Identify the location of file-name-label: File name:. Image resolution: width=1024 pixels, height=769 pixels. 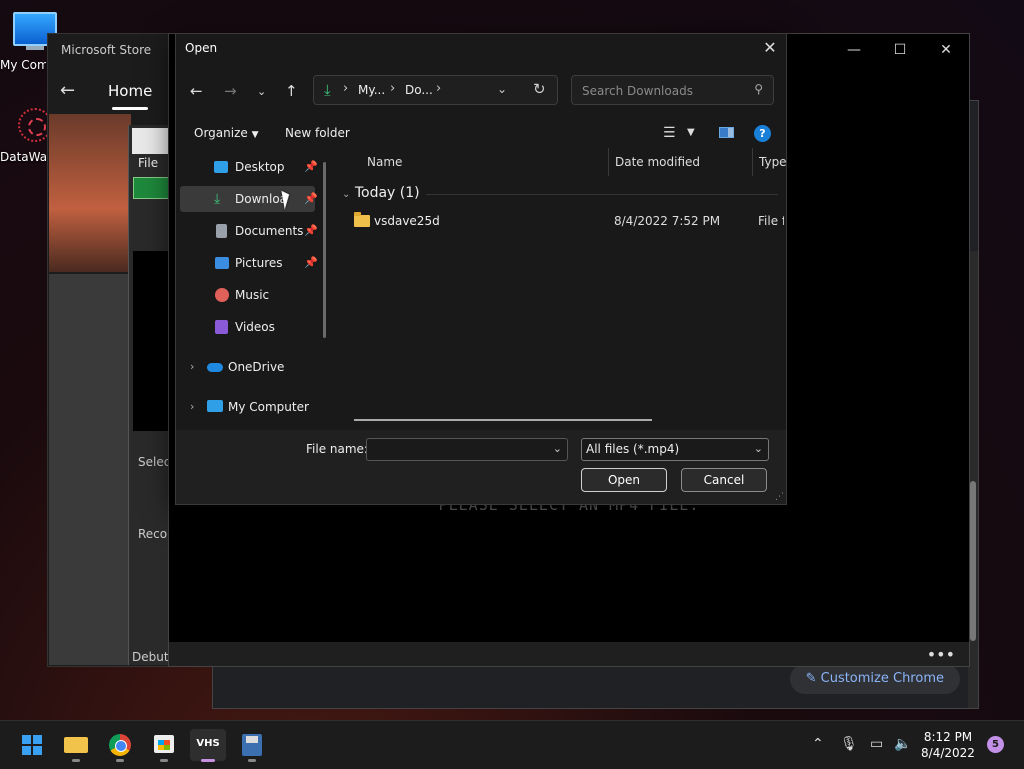
(337, 449).